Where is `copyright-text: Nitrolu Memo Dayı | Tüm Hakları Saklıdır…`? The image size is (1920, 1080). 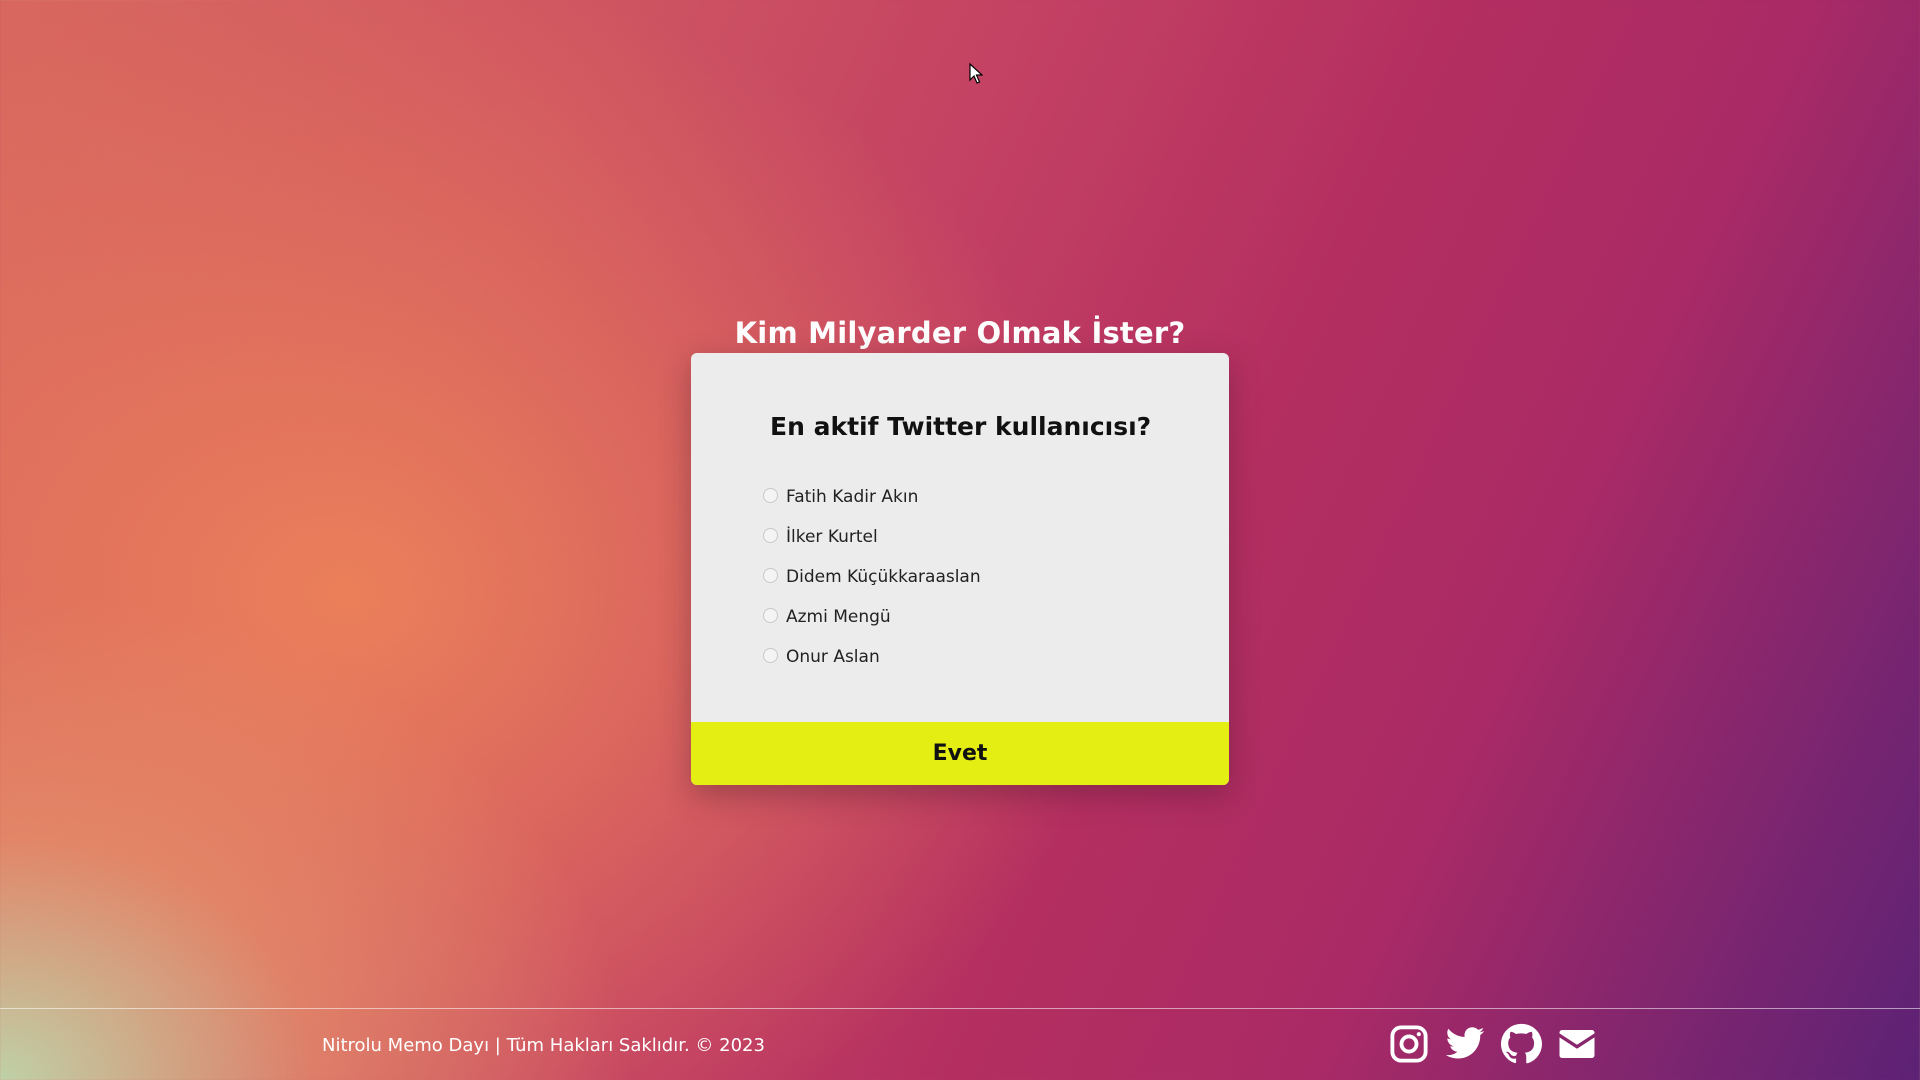 copyright-text: Nitrolu Memo Dayı | Tüm Hakları Saklıdır… is located at coordinates (543, 1045).